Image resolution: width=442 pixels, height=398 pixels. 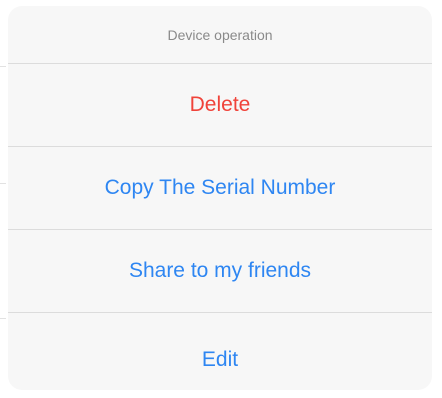 I want to click on action-sheet-header: Device operation, so click(x=220, y=35).